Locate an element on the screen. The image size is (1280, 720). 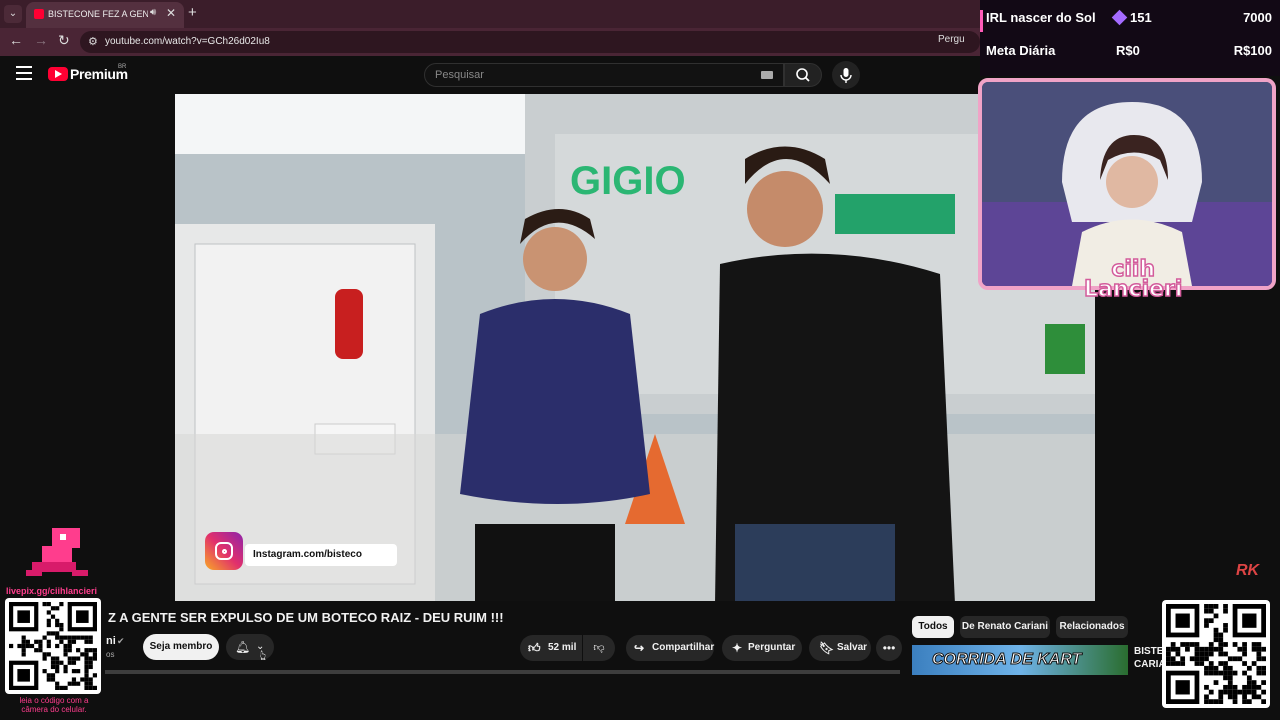
instagram-icon is located at coordinates (224, 551).